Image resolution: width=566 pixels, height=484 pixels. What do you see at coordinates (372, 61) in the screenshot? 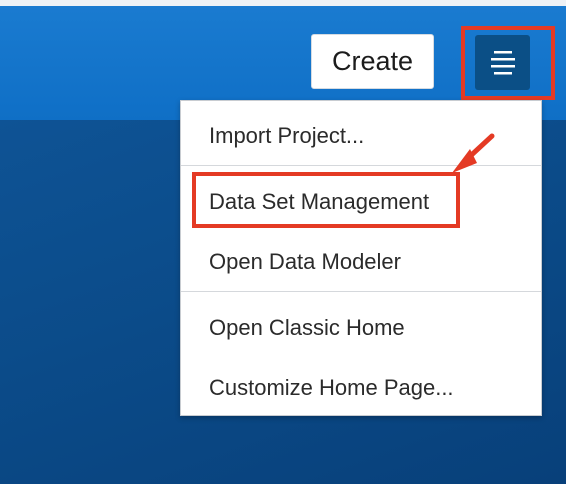
I see `create-button: Create` at bounding box center [372, 61].